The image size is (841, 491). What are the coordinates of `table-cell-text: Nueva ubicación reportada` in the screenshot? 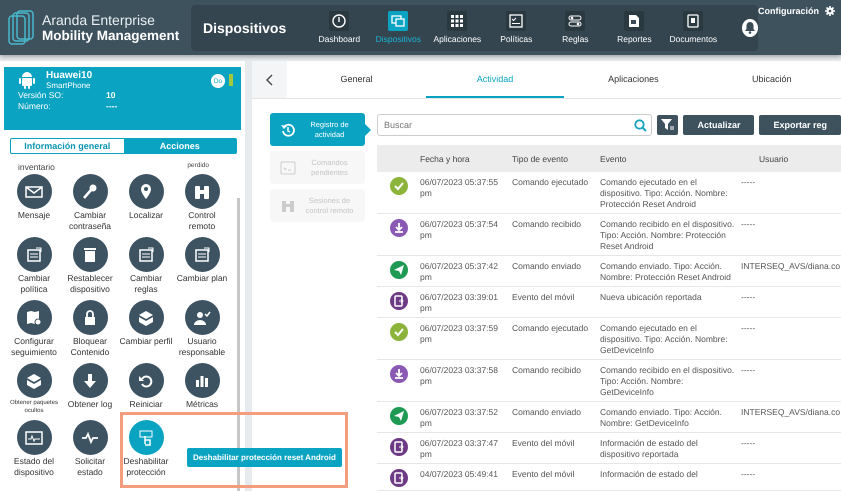 It's located at (651, 298).